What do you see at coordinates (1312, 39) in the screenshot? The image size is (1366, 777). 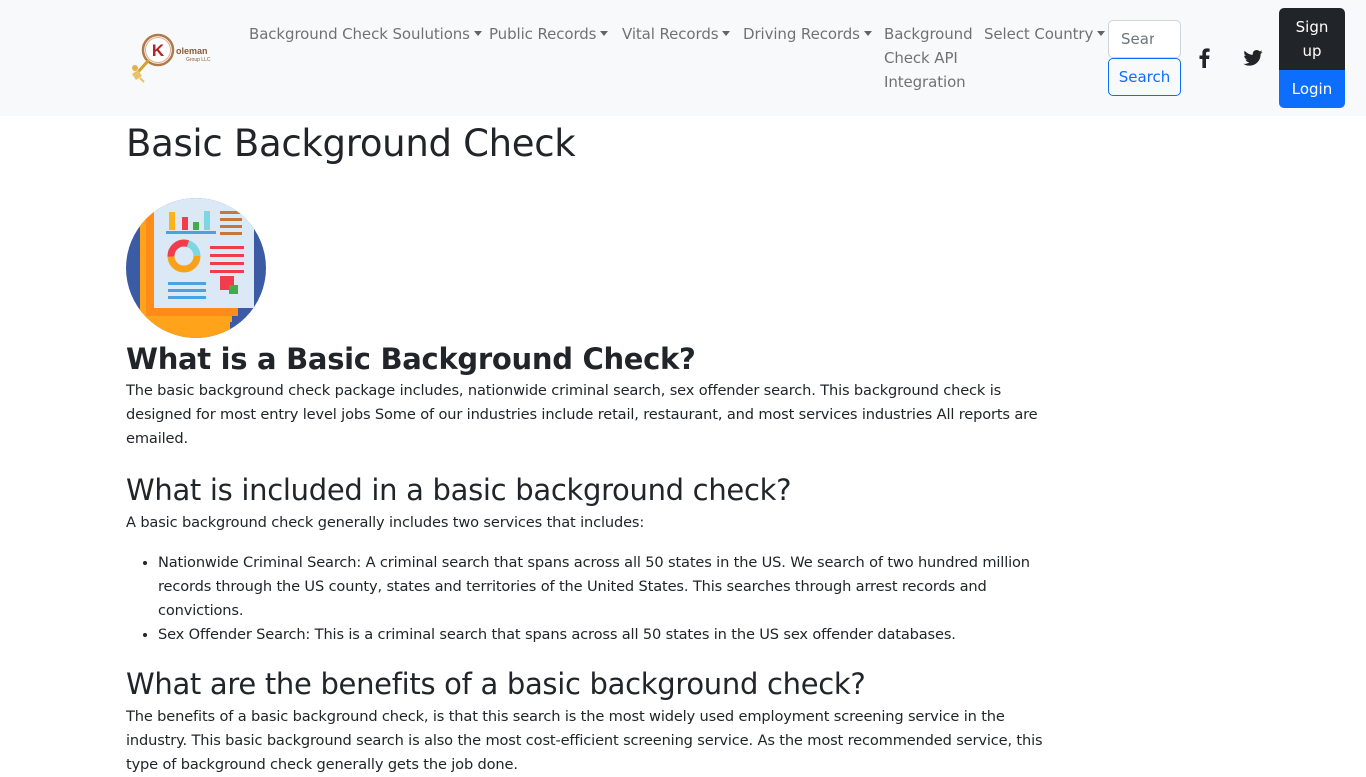 I see `signup-button: Sign up` at bounding box center [1312, 39].